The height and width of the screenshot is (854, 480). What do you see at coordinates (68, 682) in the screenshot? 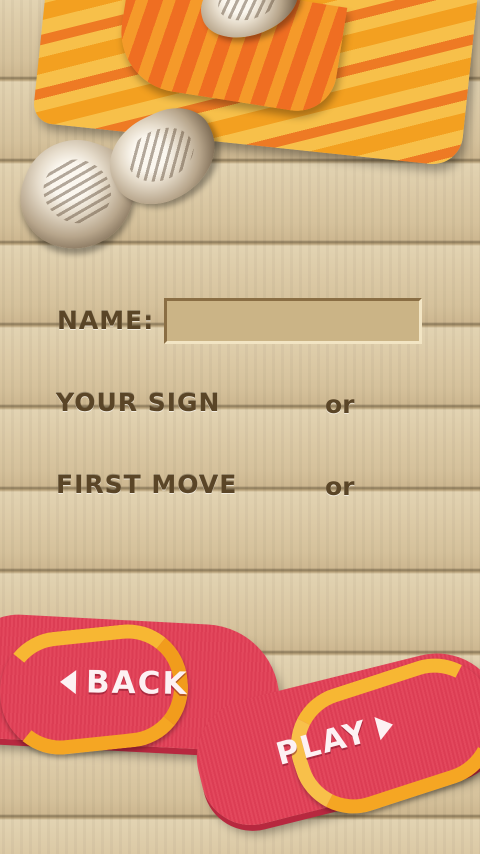
I see `arrow-left-icon` at bounding box center [68, 682].